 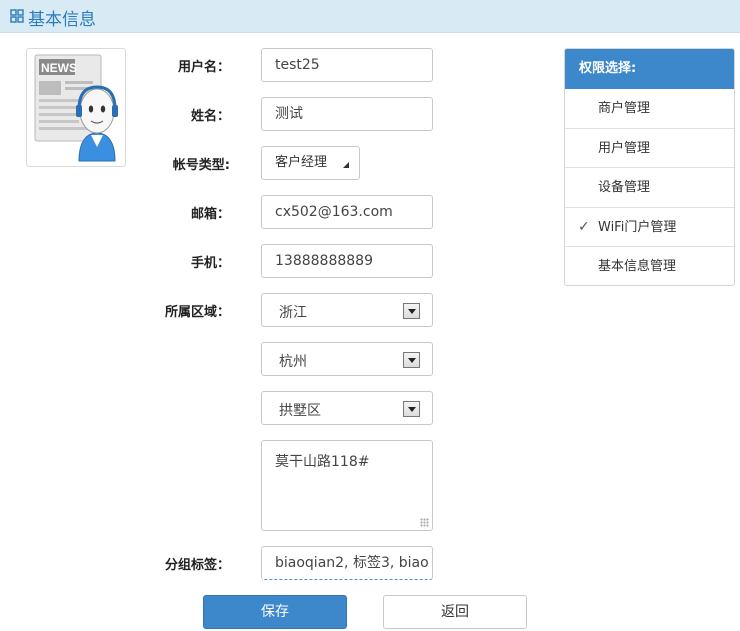 What do you see at coordinates (649, 69) in the screenshot?
I see `permissions-title: 权限选择:` at bounding box center [649, 69].